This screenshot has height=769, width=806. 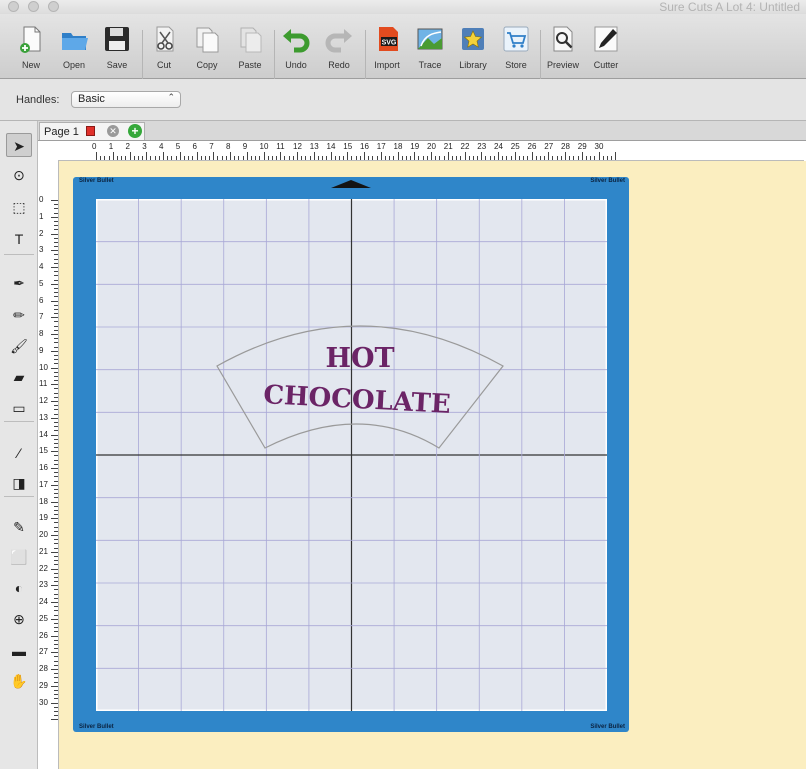 I want to click on design-layer: HOT CHOCOLATE, so click(x=360, y=387).